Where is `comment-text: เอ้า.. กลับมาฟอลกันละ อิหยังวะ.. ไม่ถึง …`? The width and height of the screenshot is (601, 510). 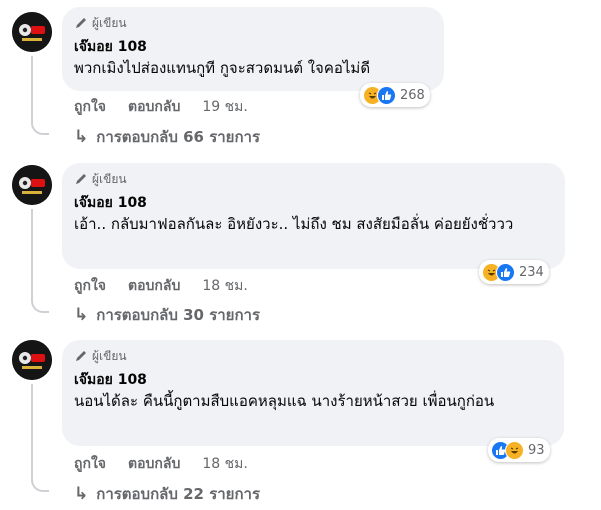
comment-text: เอ้า.. กลับมาฟอลกันละ อิหยังวะ.. ไม่ถึง … is located at coordinates (294, 224).